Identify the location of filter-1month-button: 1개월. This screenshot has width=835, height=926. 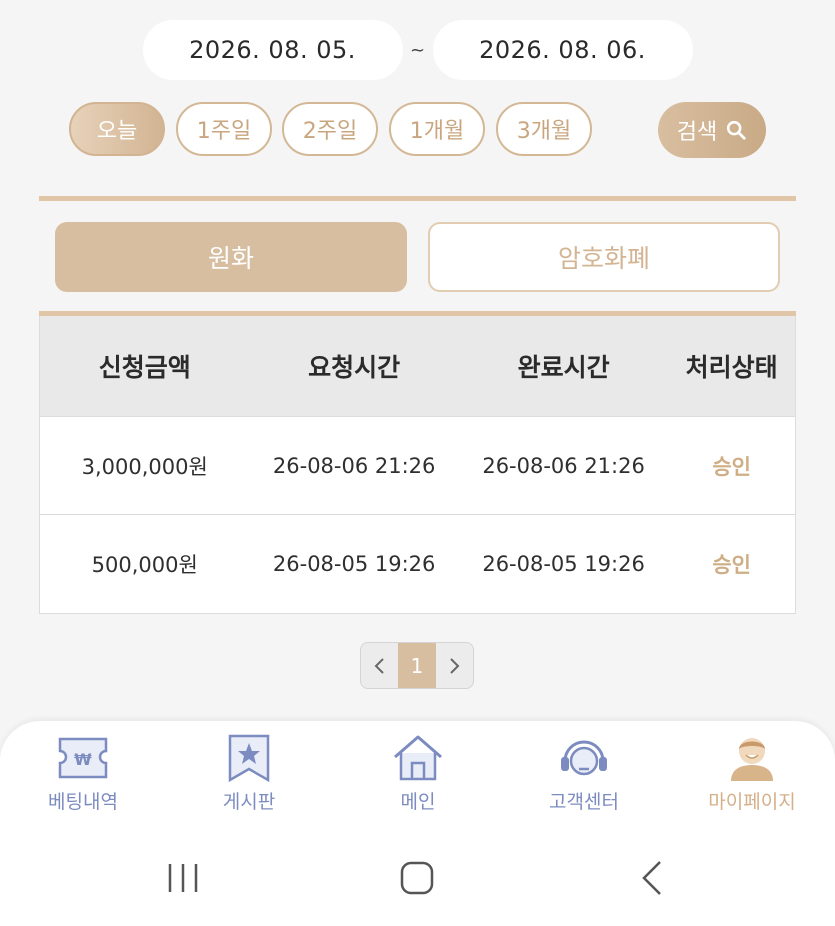
(437, 129).